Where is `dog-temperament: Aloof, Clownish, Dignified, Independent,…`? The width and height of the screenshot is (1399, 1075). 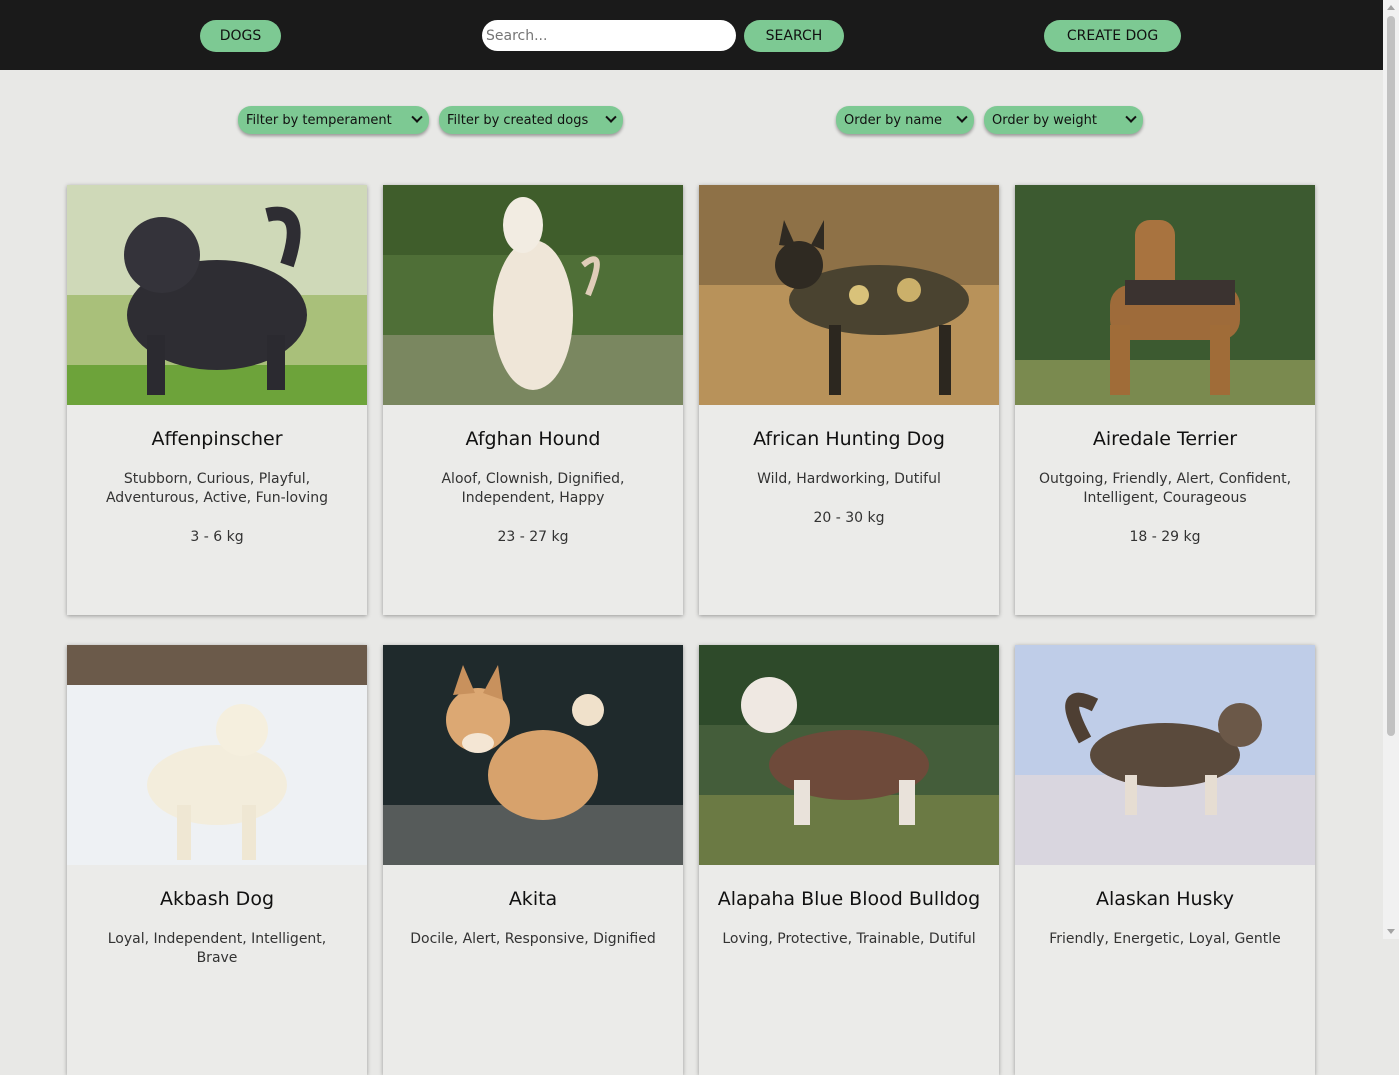
dog-temperament: Aloof, Clownish, Dignified, Independent,… is located at coordinates (533, 488).